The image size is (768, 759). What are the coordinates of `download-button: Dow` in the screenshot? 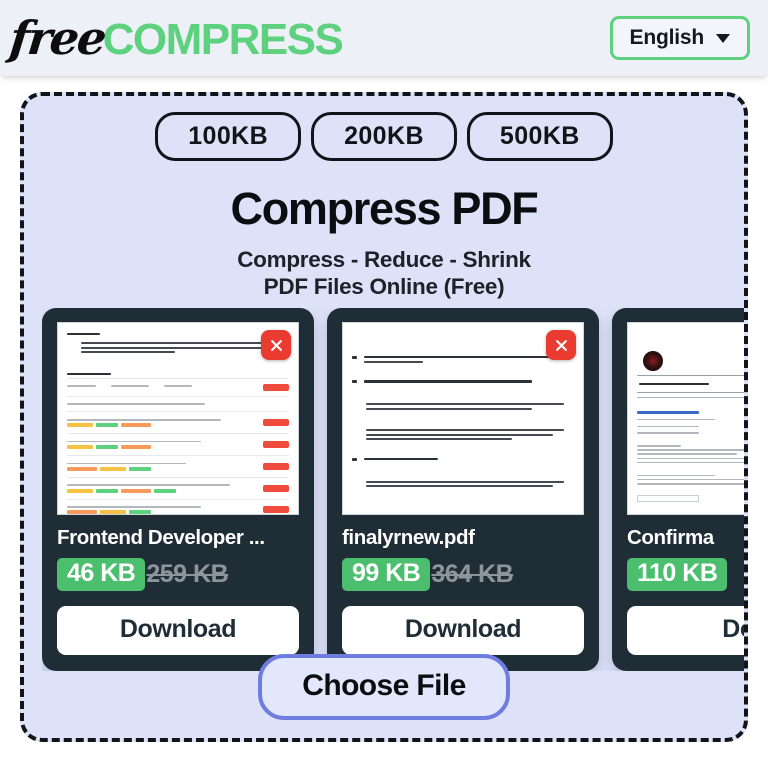 It's located at (685, 630).